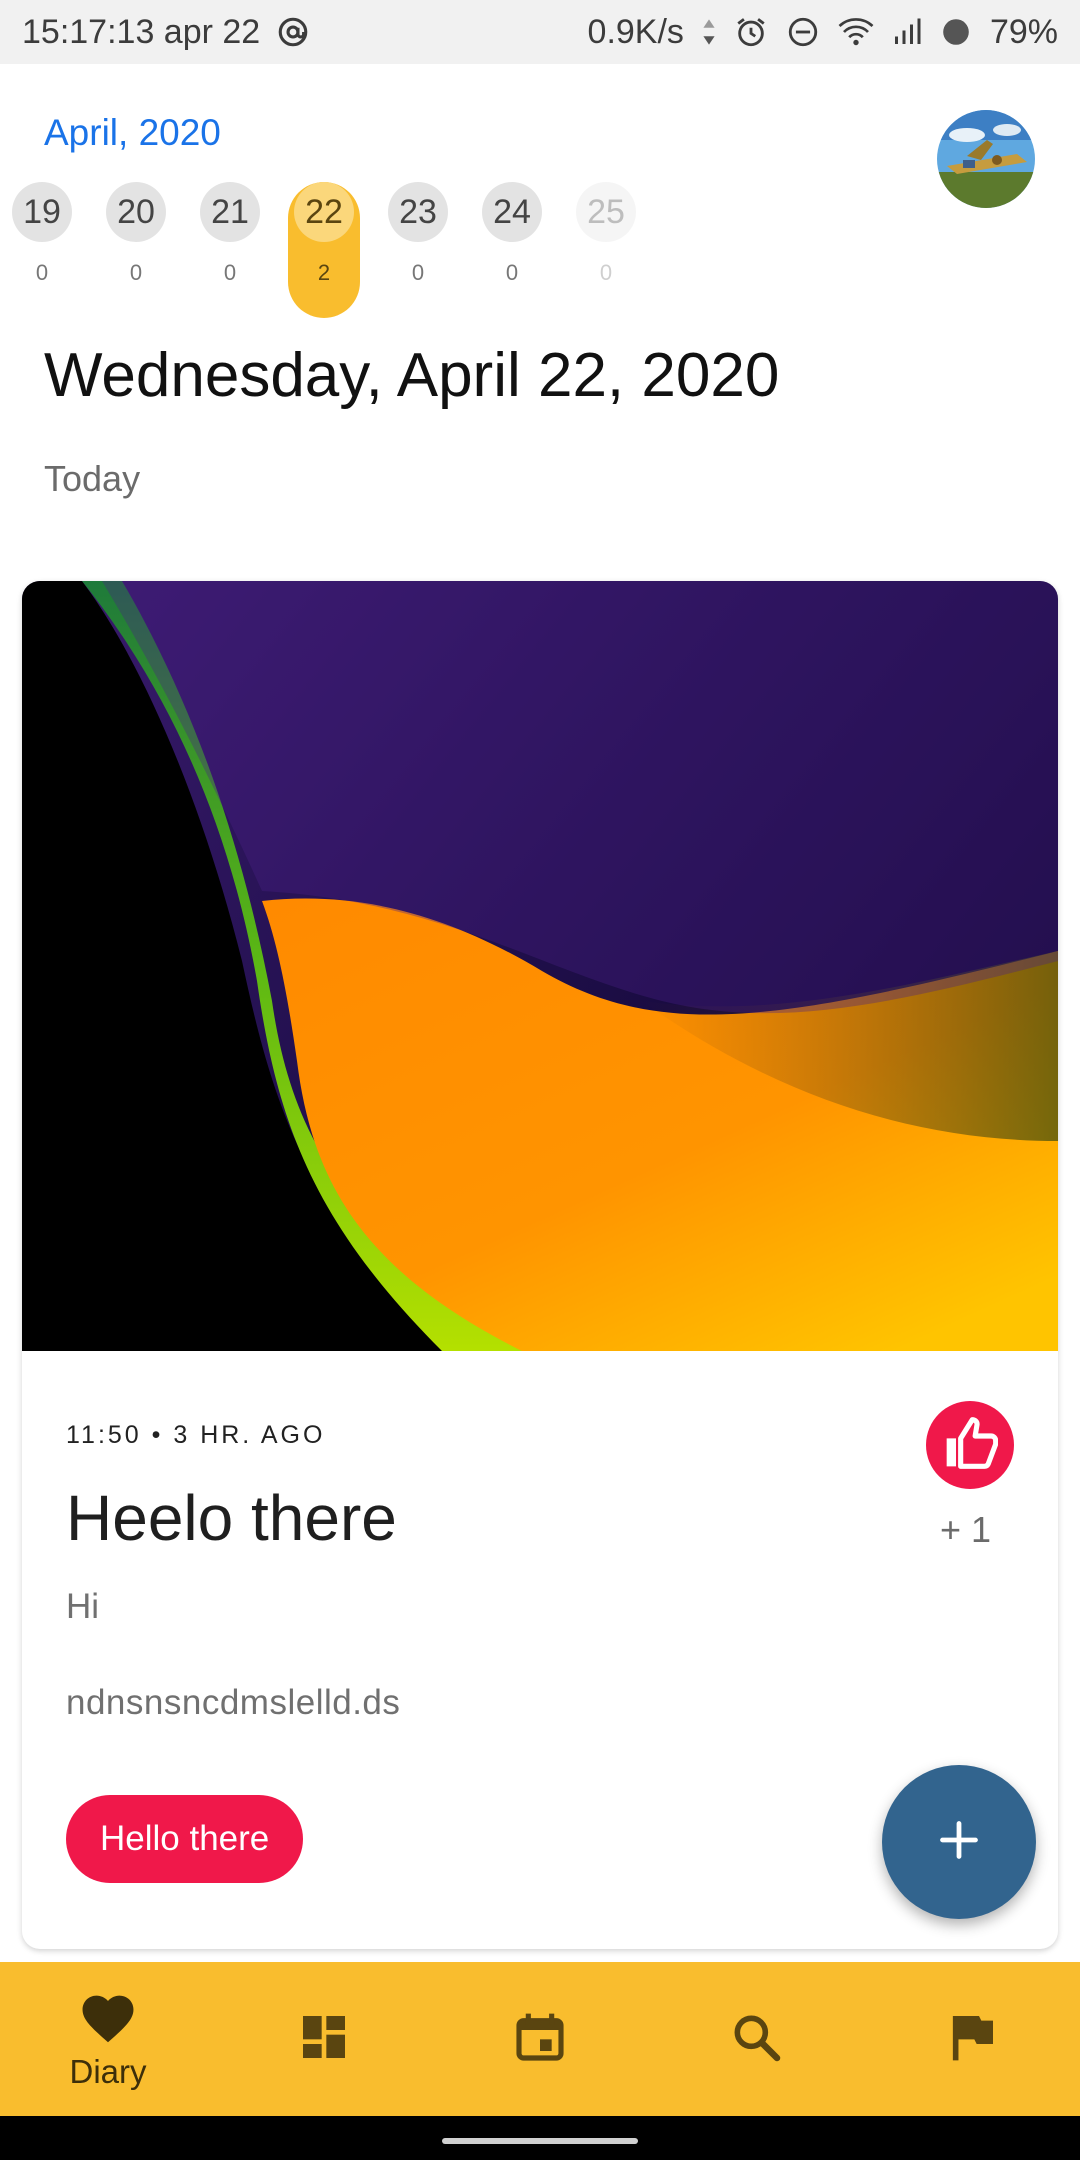 The height and width of the screenshot is (2160, 1080). What do you see at coordinates (230, 212) in the screenshot?
I see `day-number: 21` at bounding box center [230, 212].